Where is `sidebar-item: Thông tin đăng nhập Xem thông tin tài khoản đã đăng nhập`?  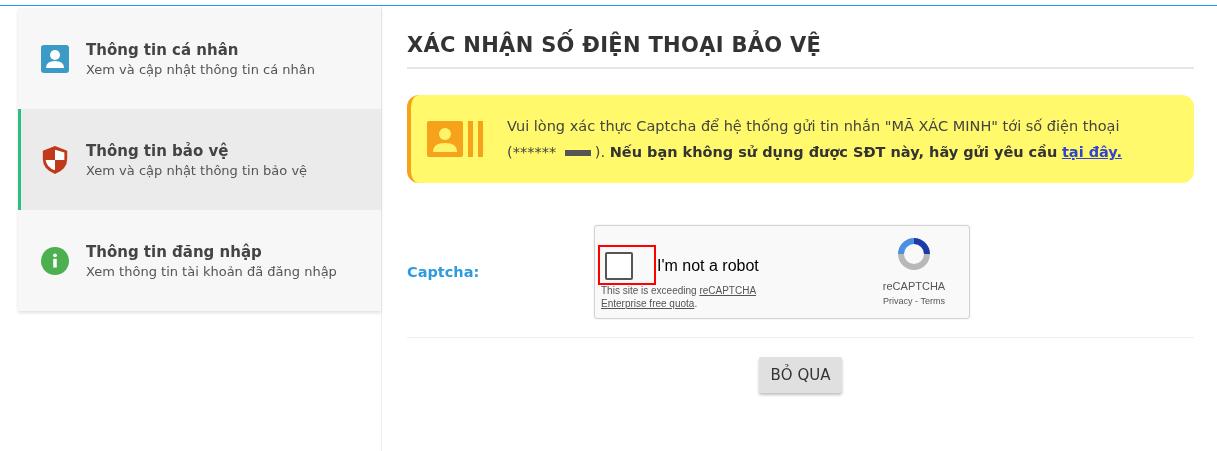
sidebar-item: Thông tin đăng nhập Xem thông tin tài khoản đã đăng nhập is located at coordinates (199, 260).